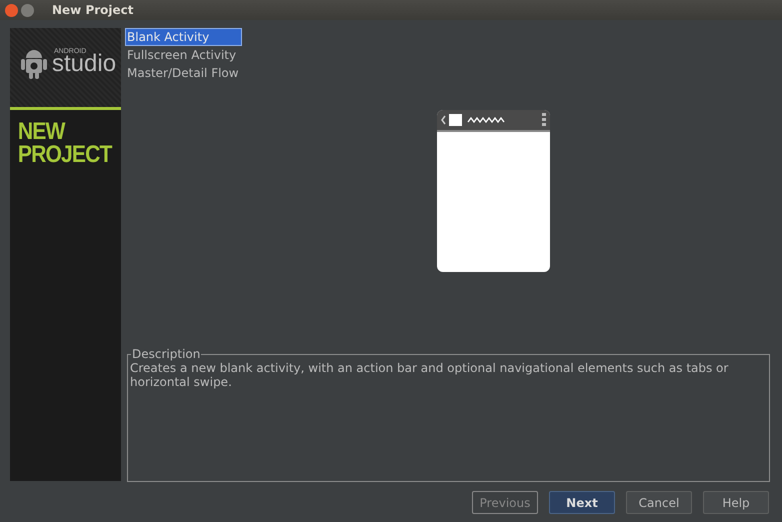 This screenshot has height=522, width=782. What do you see at coordinates (659, 502) in the screenshot?
I see `dialog-button: Cancel` at bounding box center [659, 502].